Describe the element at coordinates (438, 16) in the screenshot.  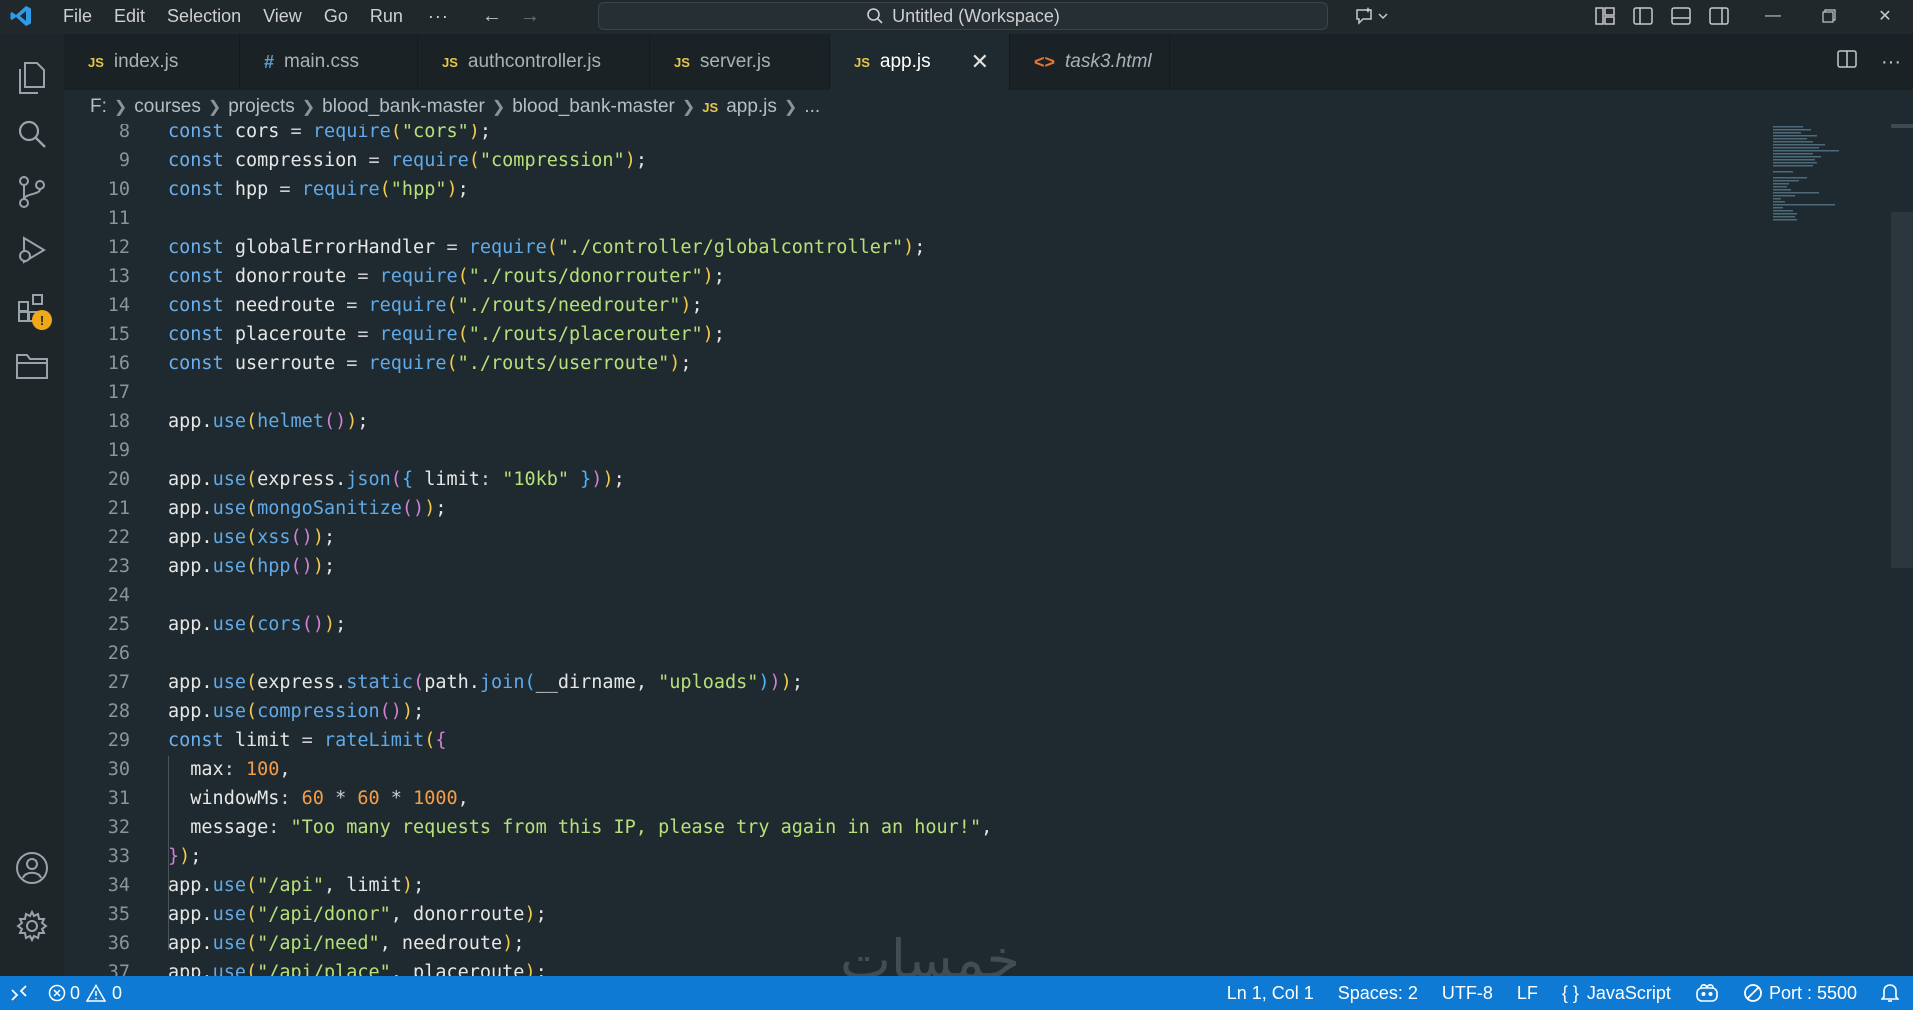
I see `menu-more-button: ···` at that location.